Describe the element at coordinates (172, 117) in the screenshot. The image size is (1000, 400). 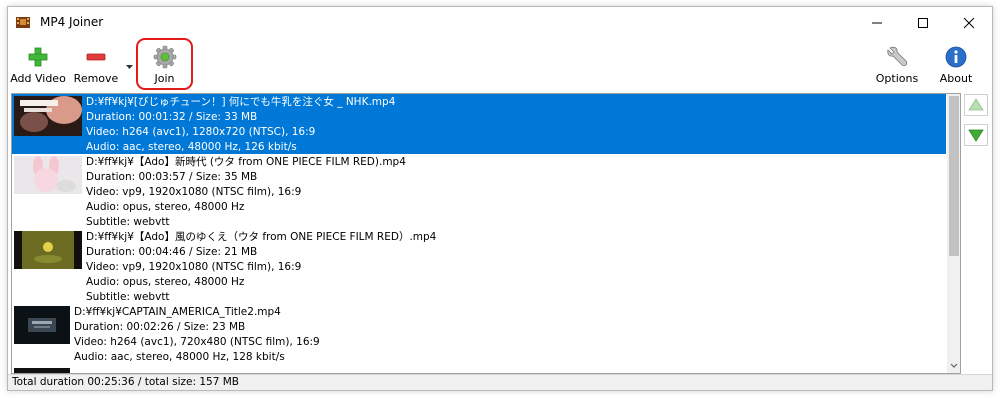
I see `file-duration: Duration: 00:01:32 / Size: 33 MB` at that location.